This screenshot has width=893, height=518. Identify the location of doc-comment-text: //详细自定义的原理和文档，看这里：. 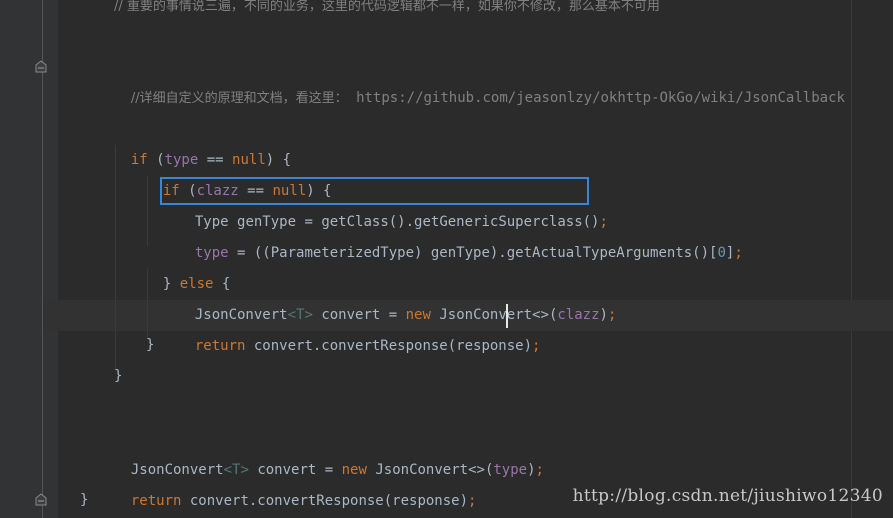
(239, 98).